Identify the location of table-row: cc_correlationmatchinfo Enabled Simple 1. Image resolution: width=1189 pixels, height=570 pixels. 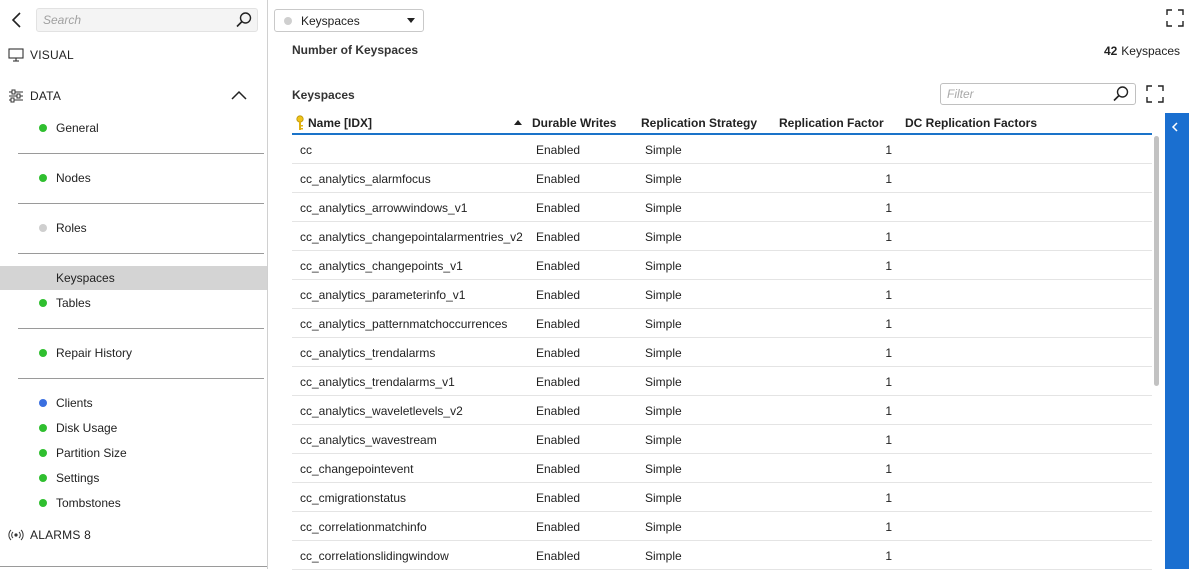
(722, 526).